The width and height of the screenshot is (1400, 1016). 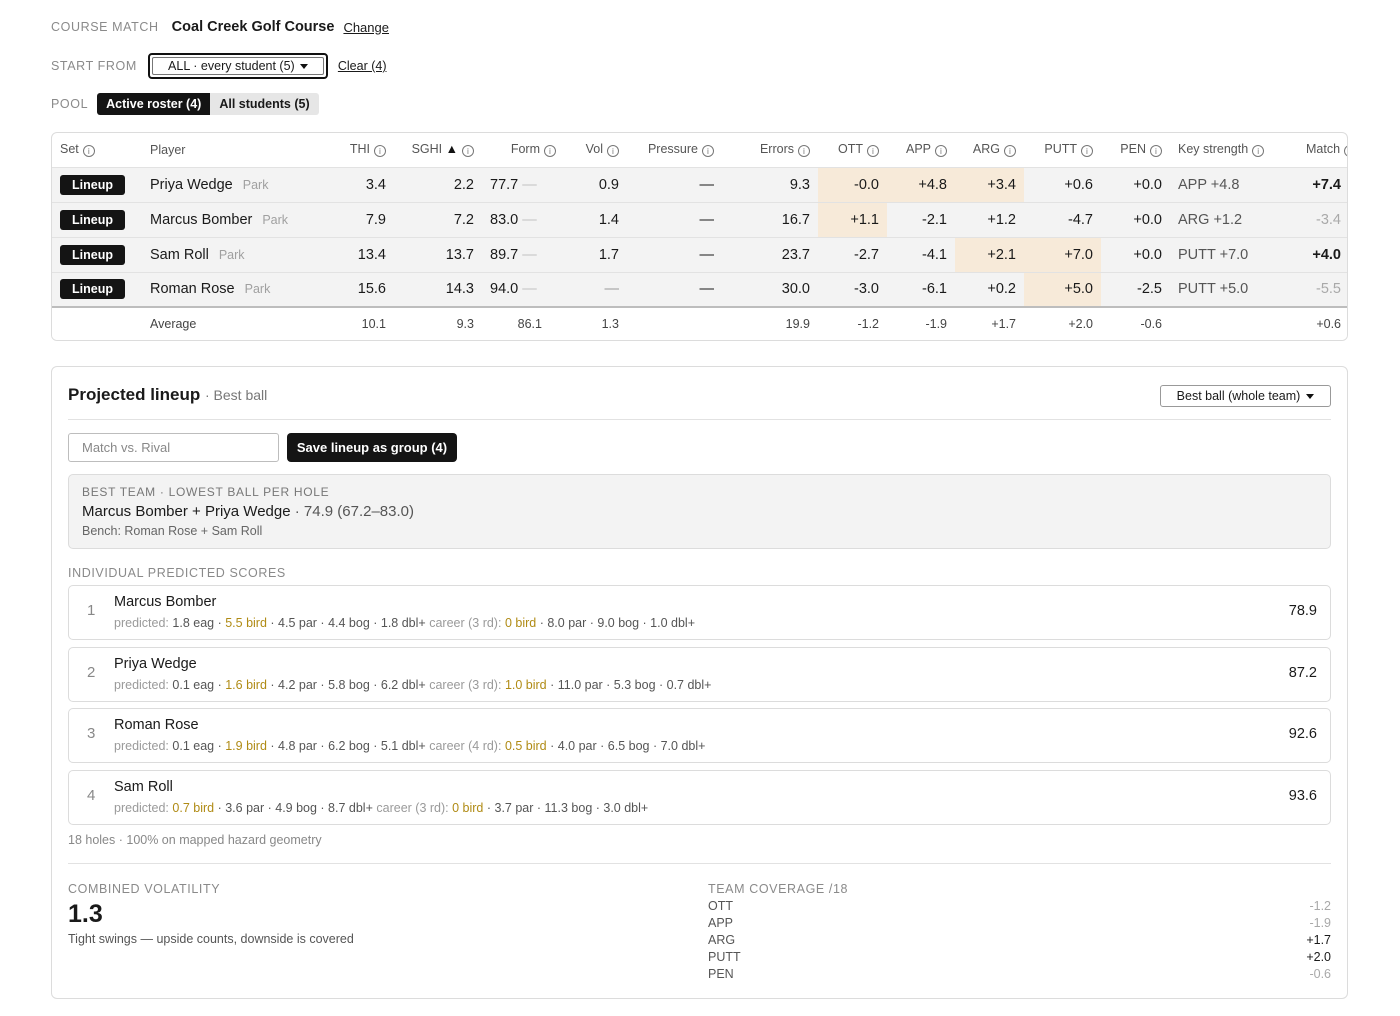 I want to click on start-from-label: START FROM, so click(x=94, y=66).